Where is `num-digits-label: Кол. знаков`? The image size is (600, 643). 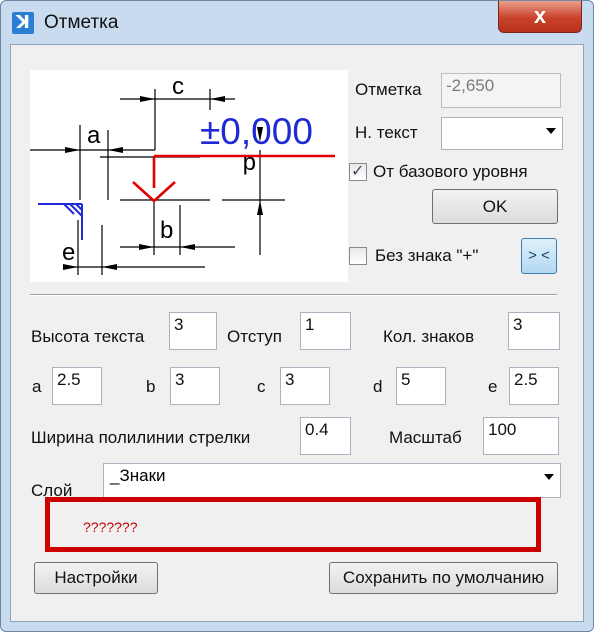
num-digits-label: Кол. знаков is located at coordinates (429, 336).